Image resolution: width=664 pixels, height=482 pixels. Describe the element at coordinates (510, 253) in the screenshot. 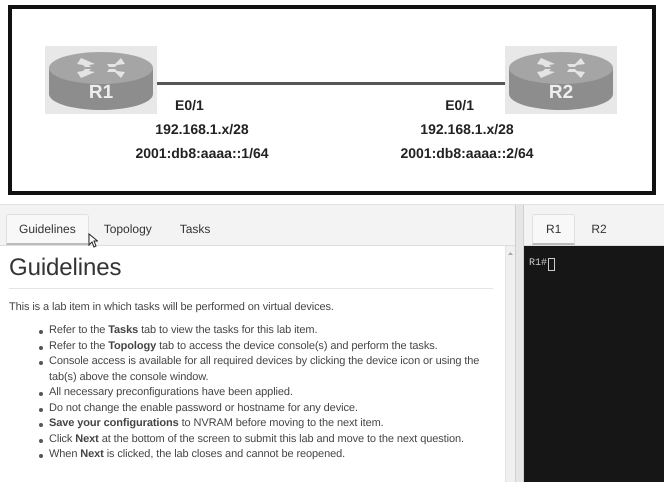

I see `scroll-up-icon` at that location.